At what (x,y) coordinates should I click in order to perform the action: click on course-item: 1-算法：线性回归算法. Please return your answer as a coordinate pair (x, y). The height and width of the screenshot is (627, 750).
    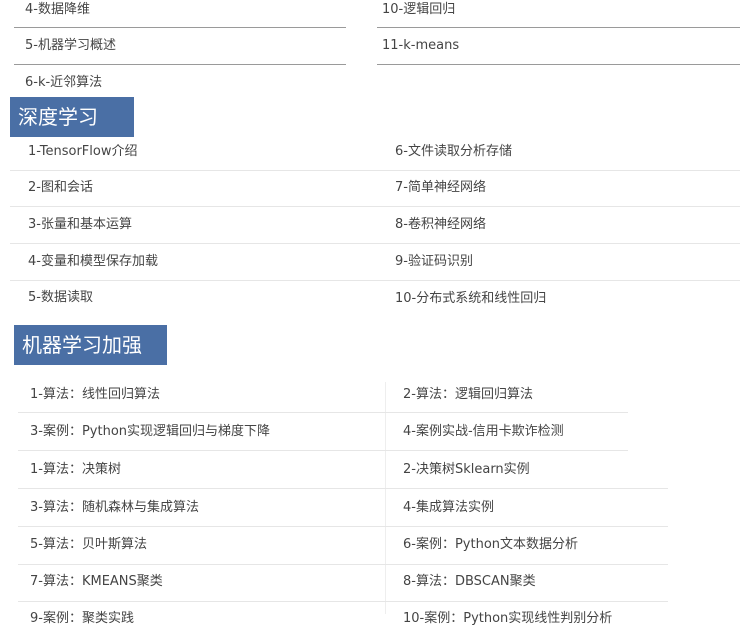
    Looking at the image, I should click on (95, 395).